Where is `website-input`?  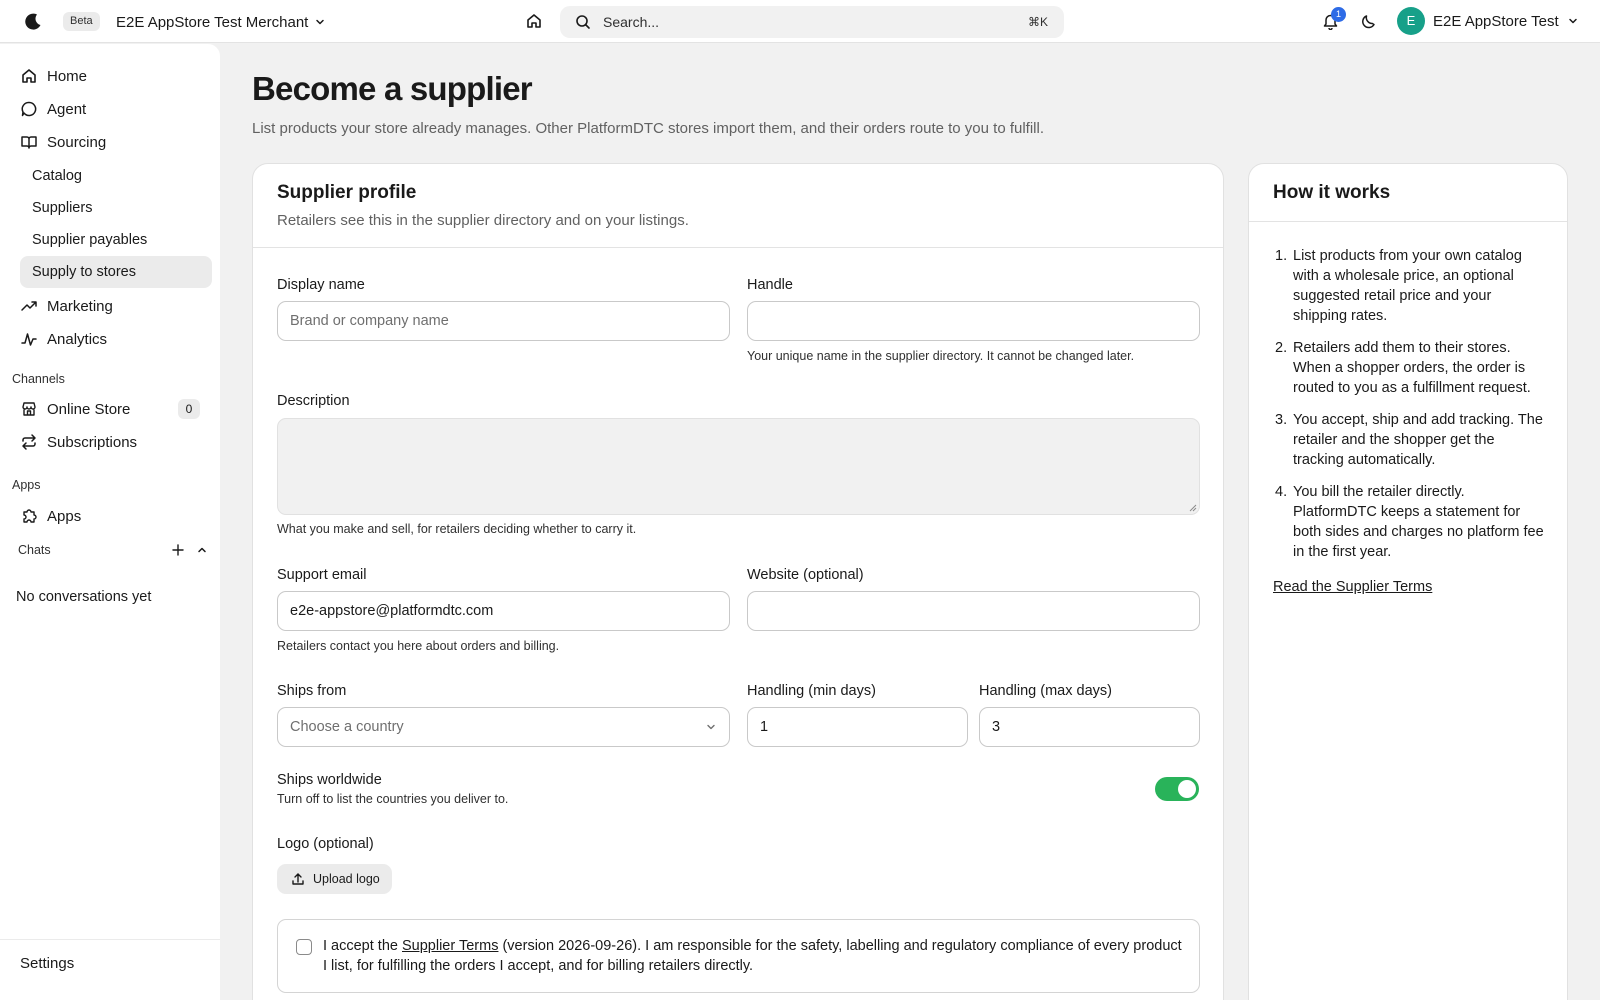
website-input is located at coordinates (973, 611).